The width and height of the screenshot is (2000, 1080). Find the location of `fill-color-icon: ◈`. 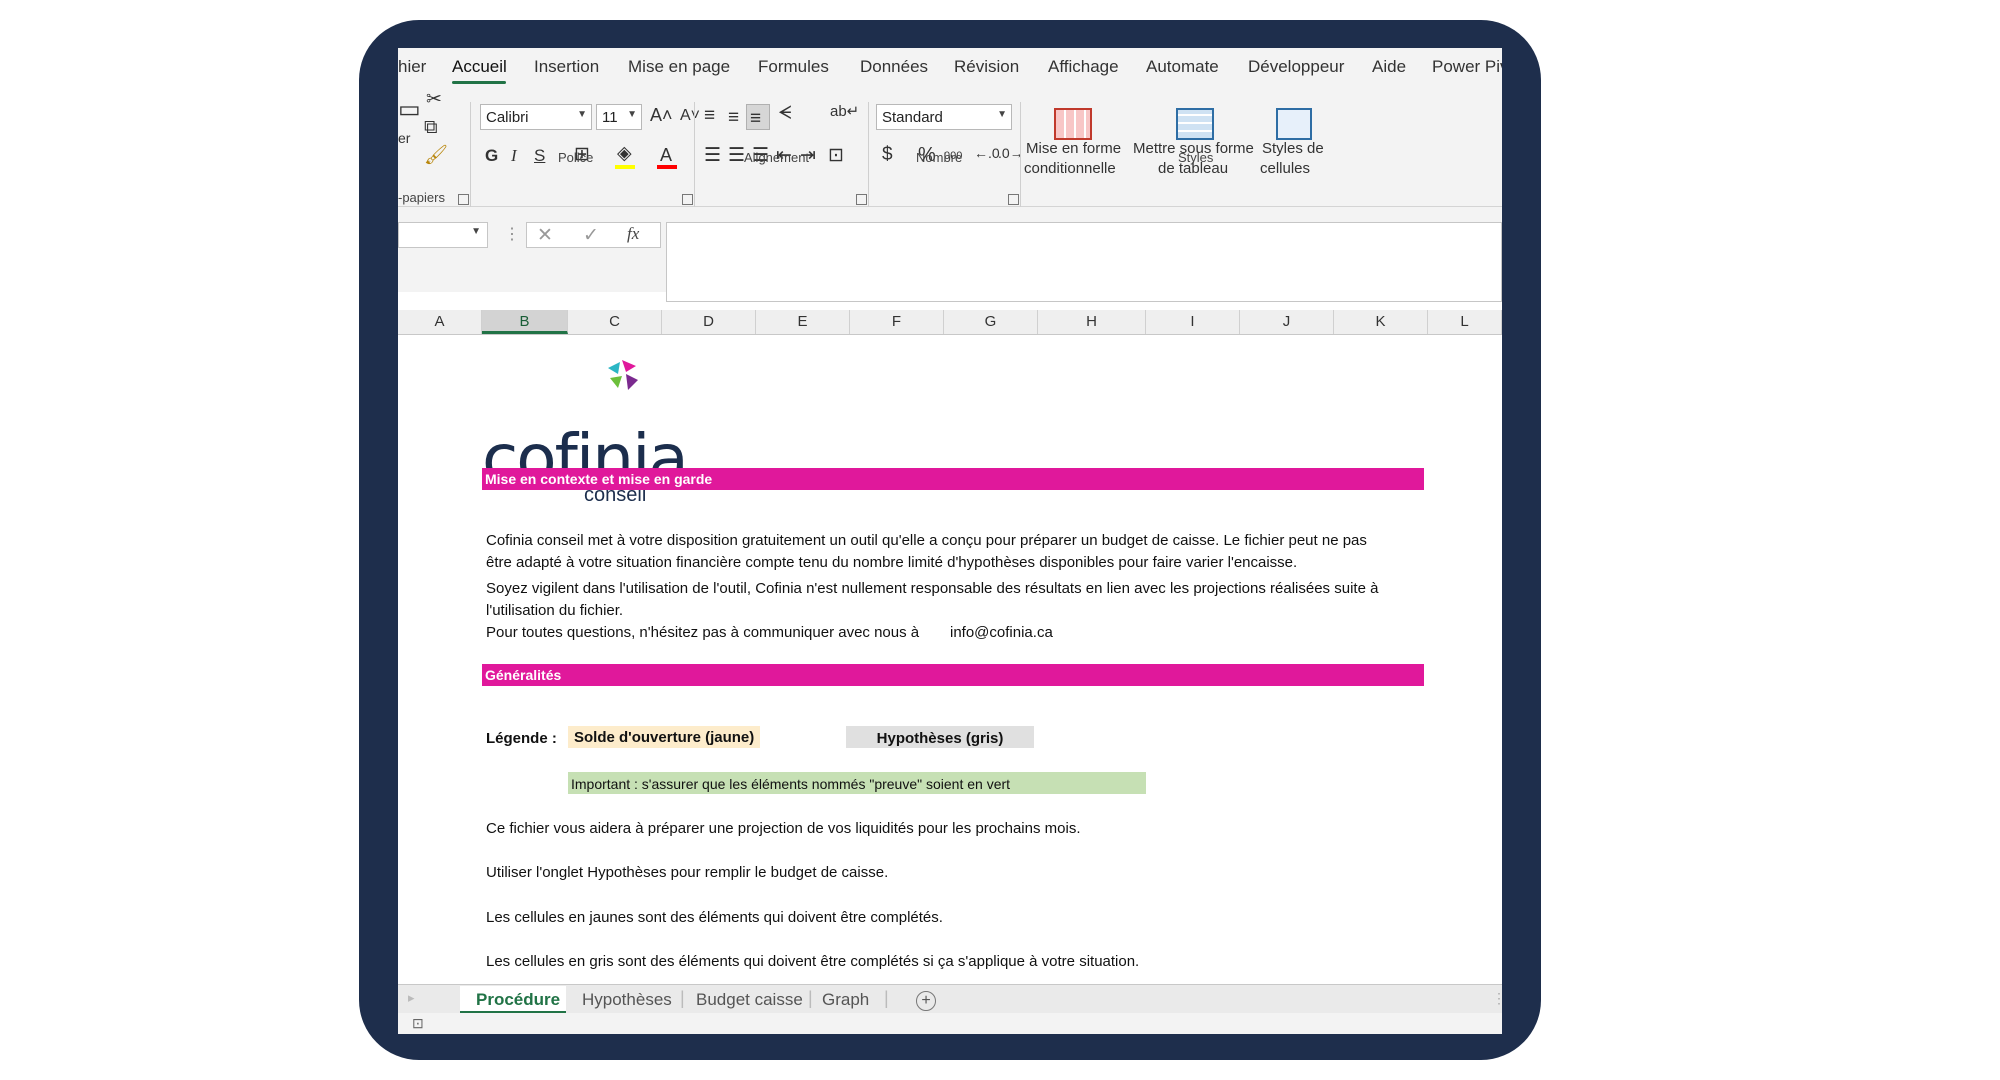

fill-color-icon: ◈ is located at coordinates (624, 153).